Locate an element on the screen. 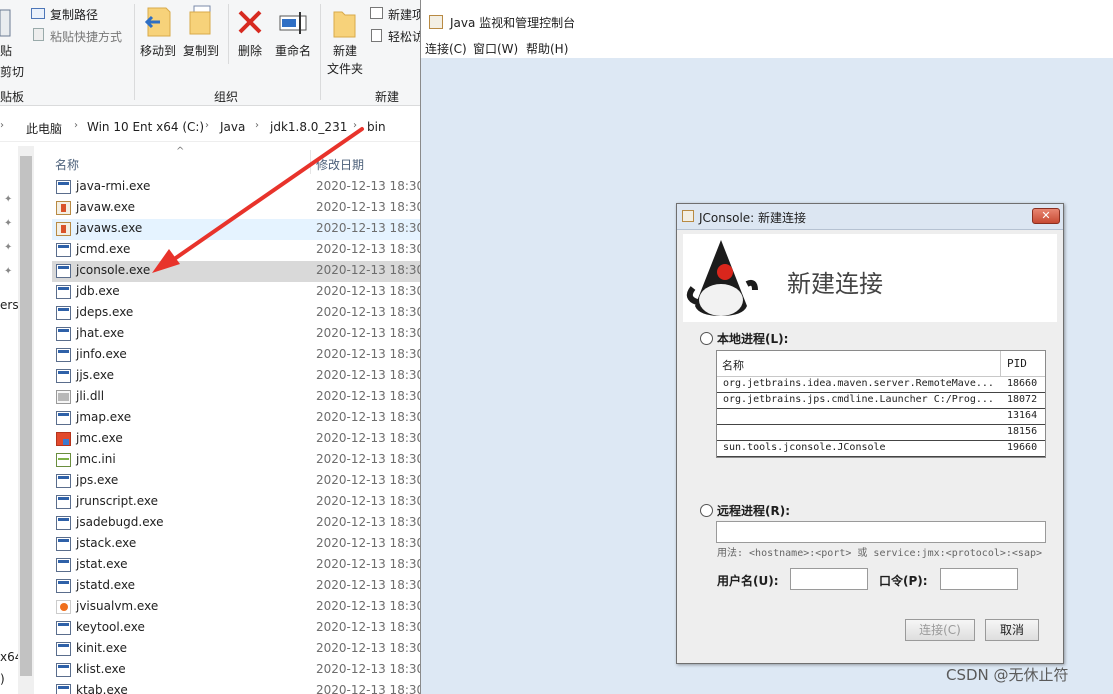 Image resolution: width=1113 pixels, height=694 pixels. local-process-radio is located at coordinates (706, 338).